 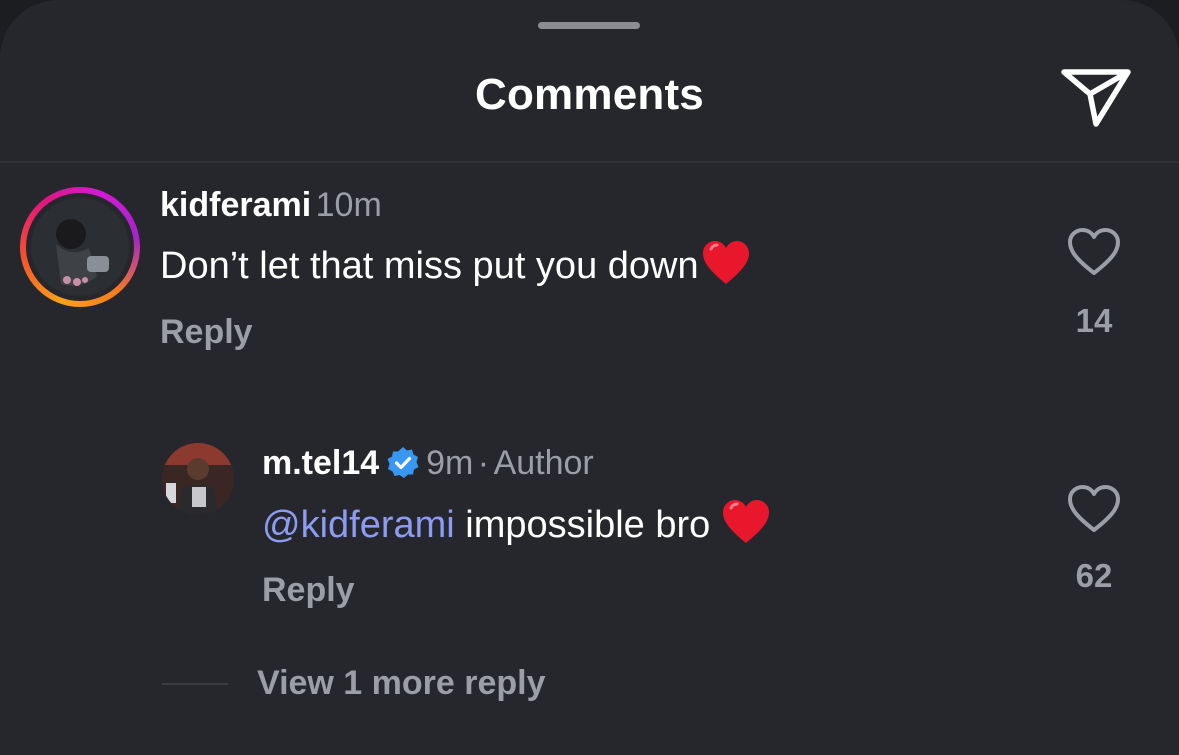 I want to click on reply-body: impossible bro, so click(x=587, y=525).